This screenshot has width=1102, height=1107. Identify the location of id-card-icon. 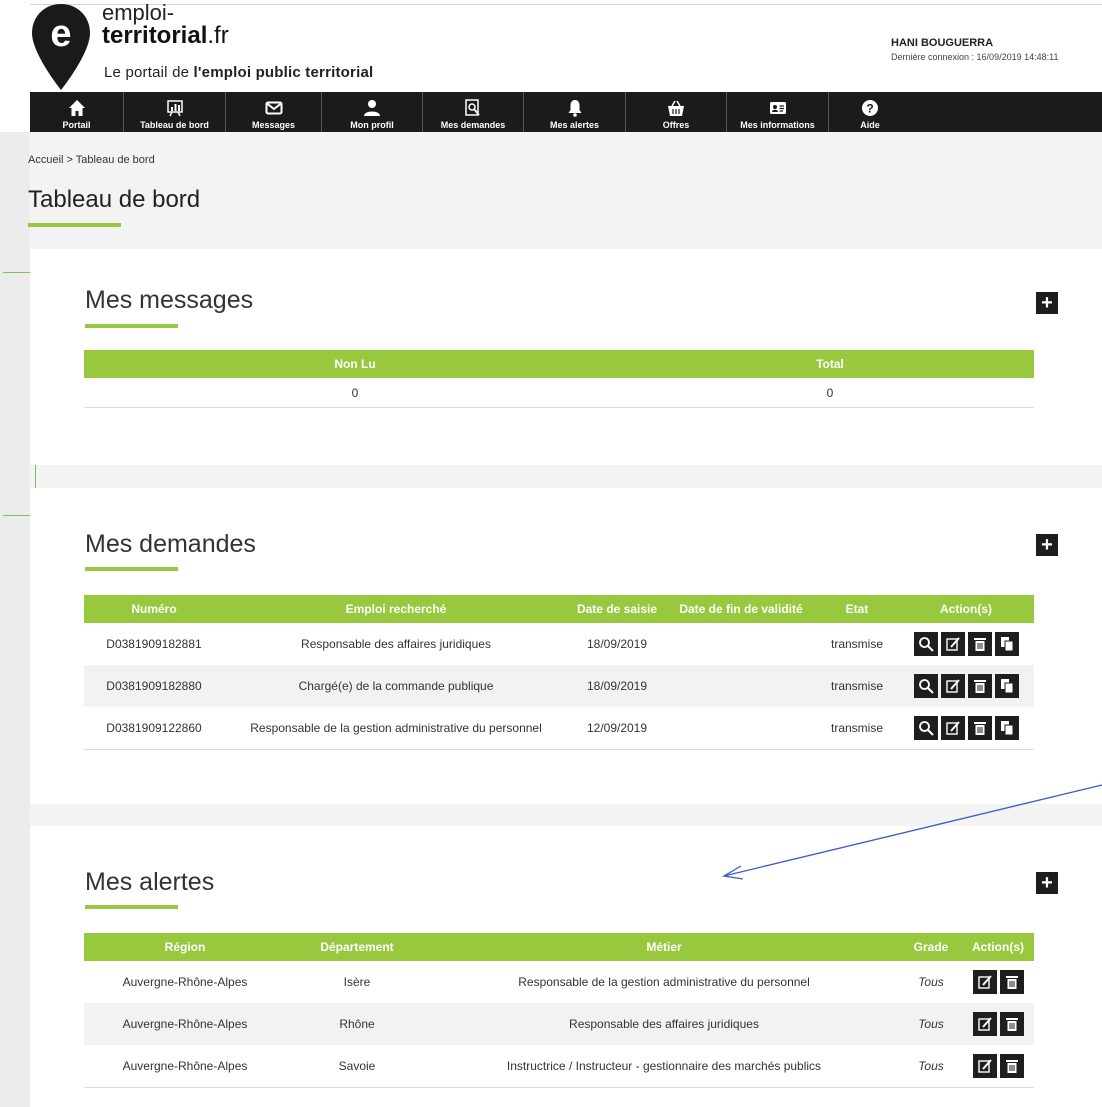
(778, 108).